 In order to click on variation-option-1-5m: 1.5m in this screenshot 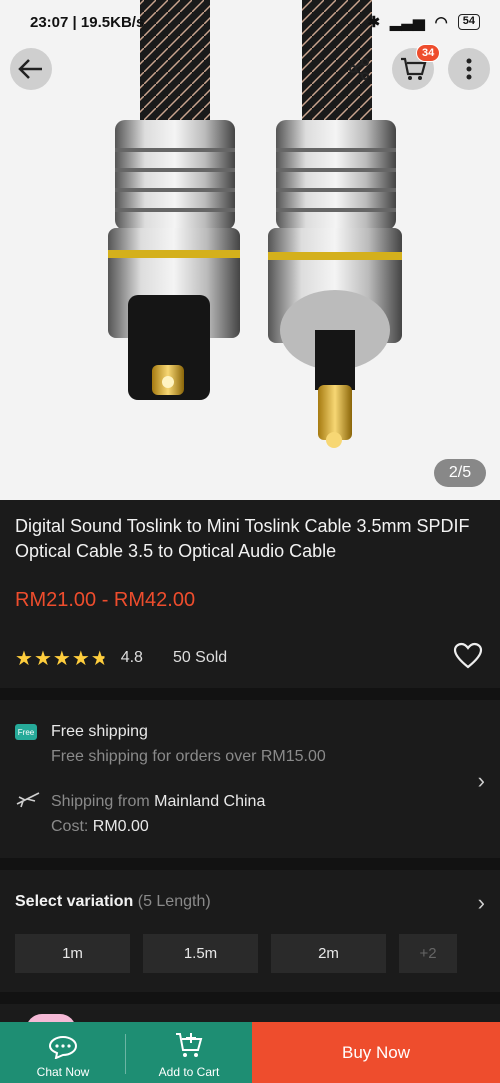, I will do `click(200, 953)`.